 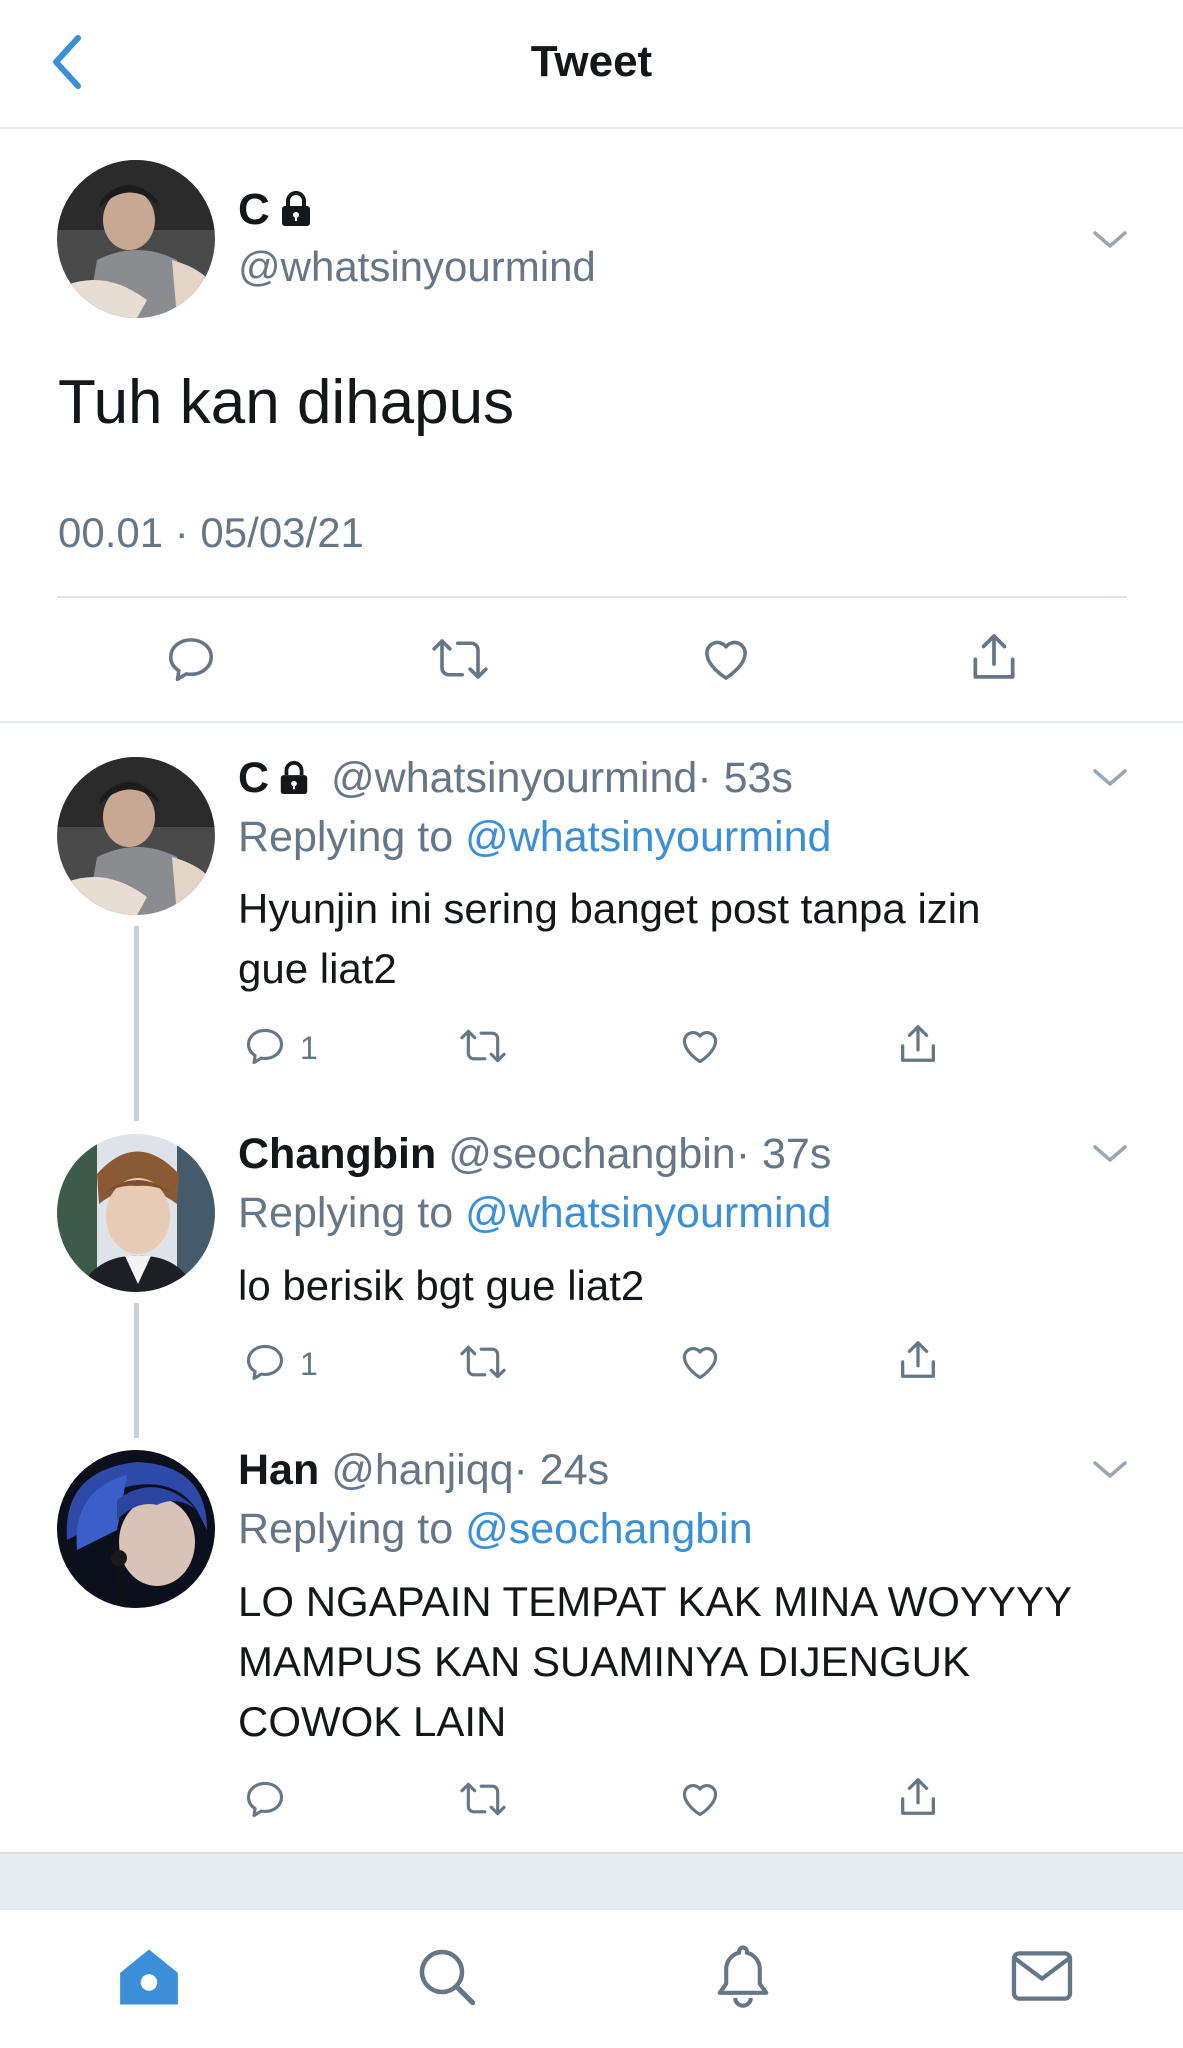 What do you see at coordinates (655, 1601) in the screenshot?
I see `reply-text-line: LO NGAPAIN TEMPAT KAK MINA WOYYYY` at bounding box center [655, 1601].